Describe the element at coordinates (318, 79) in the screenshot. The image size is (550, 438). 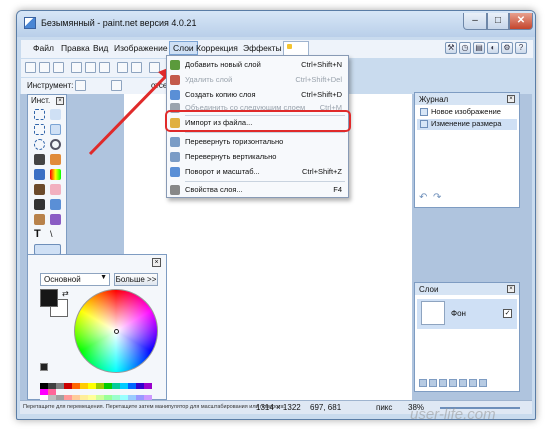
I see `menu-item-shortcut: Ctrl+Shift+Del` at that location.